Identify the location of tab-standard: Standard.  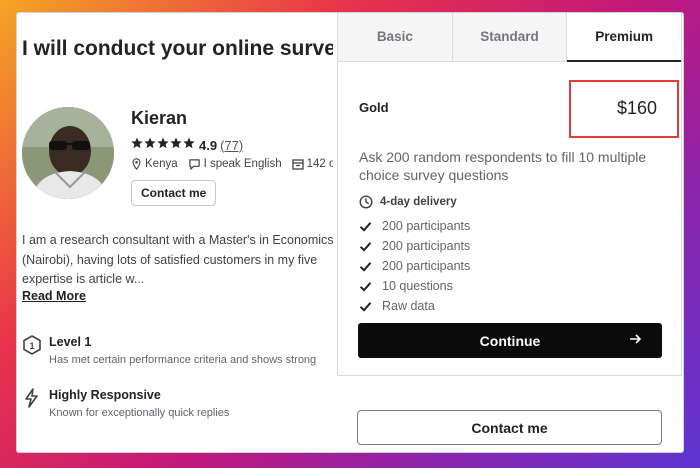
(510, 37).